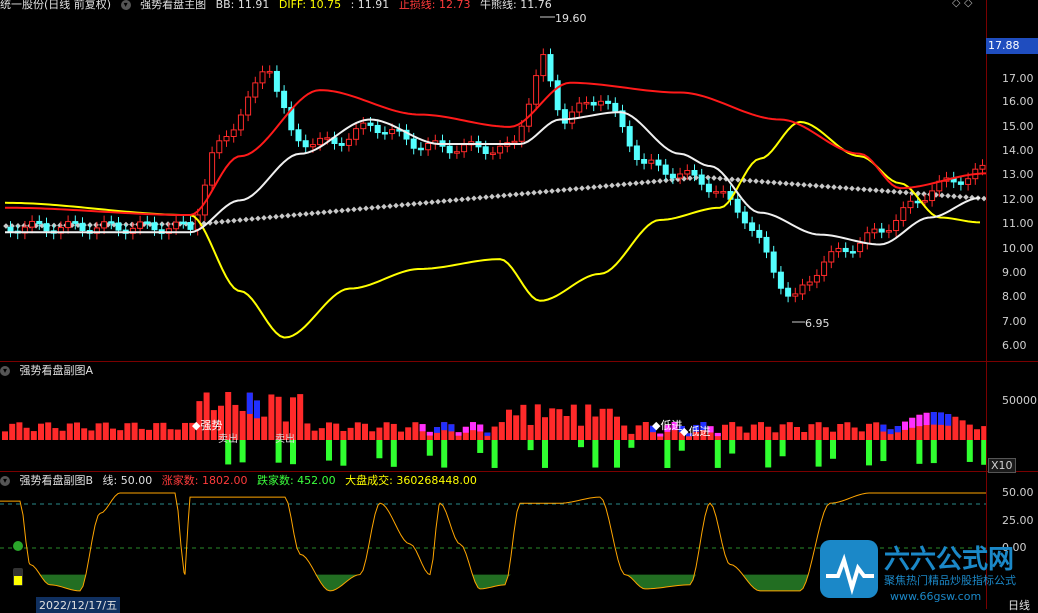  Describe the element at coordinates (849, 569) in the screenshot. I see `logo-badge-icon` at that location.